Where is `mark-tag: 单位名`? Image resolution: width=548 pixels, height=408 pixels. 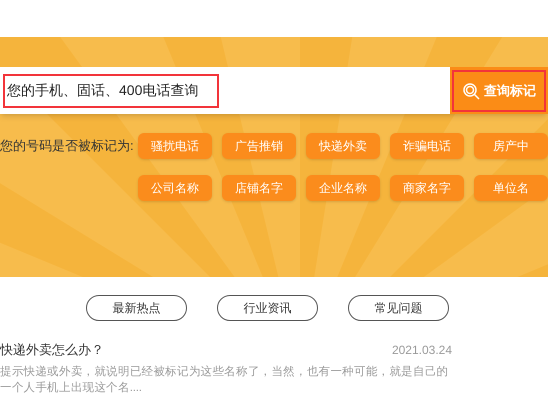
mark-tag: 单位名 is located at coordinates (511, 188).